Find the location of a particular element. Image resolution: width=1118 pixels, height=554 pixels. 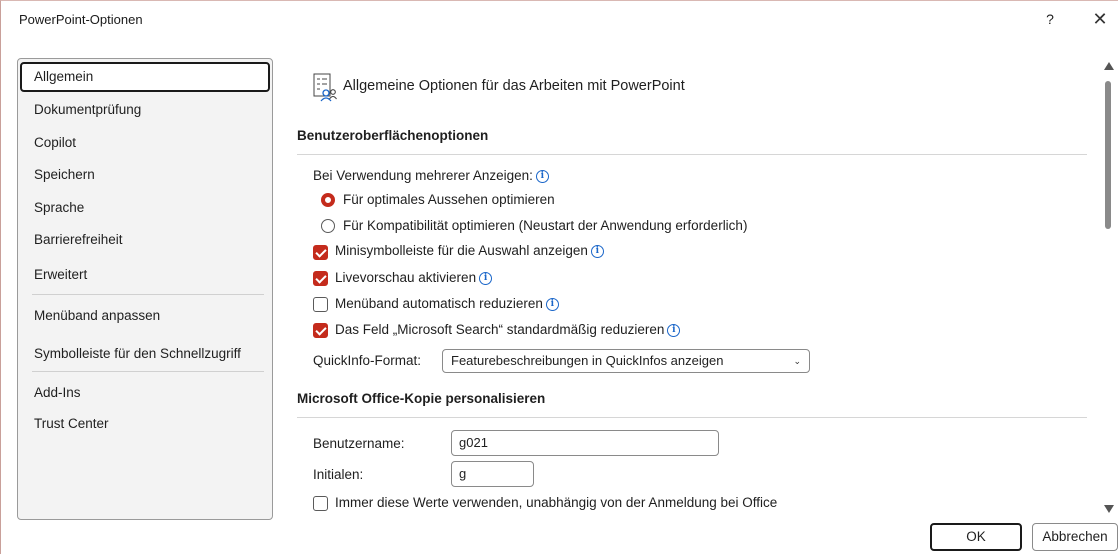

quickinfo-label: QuickInfo-Format: is located at coordinates (367, 360).